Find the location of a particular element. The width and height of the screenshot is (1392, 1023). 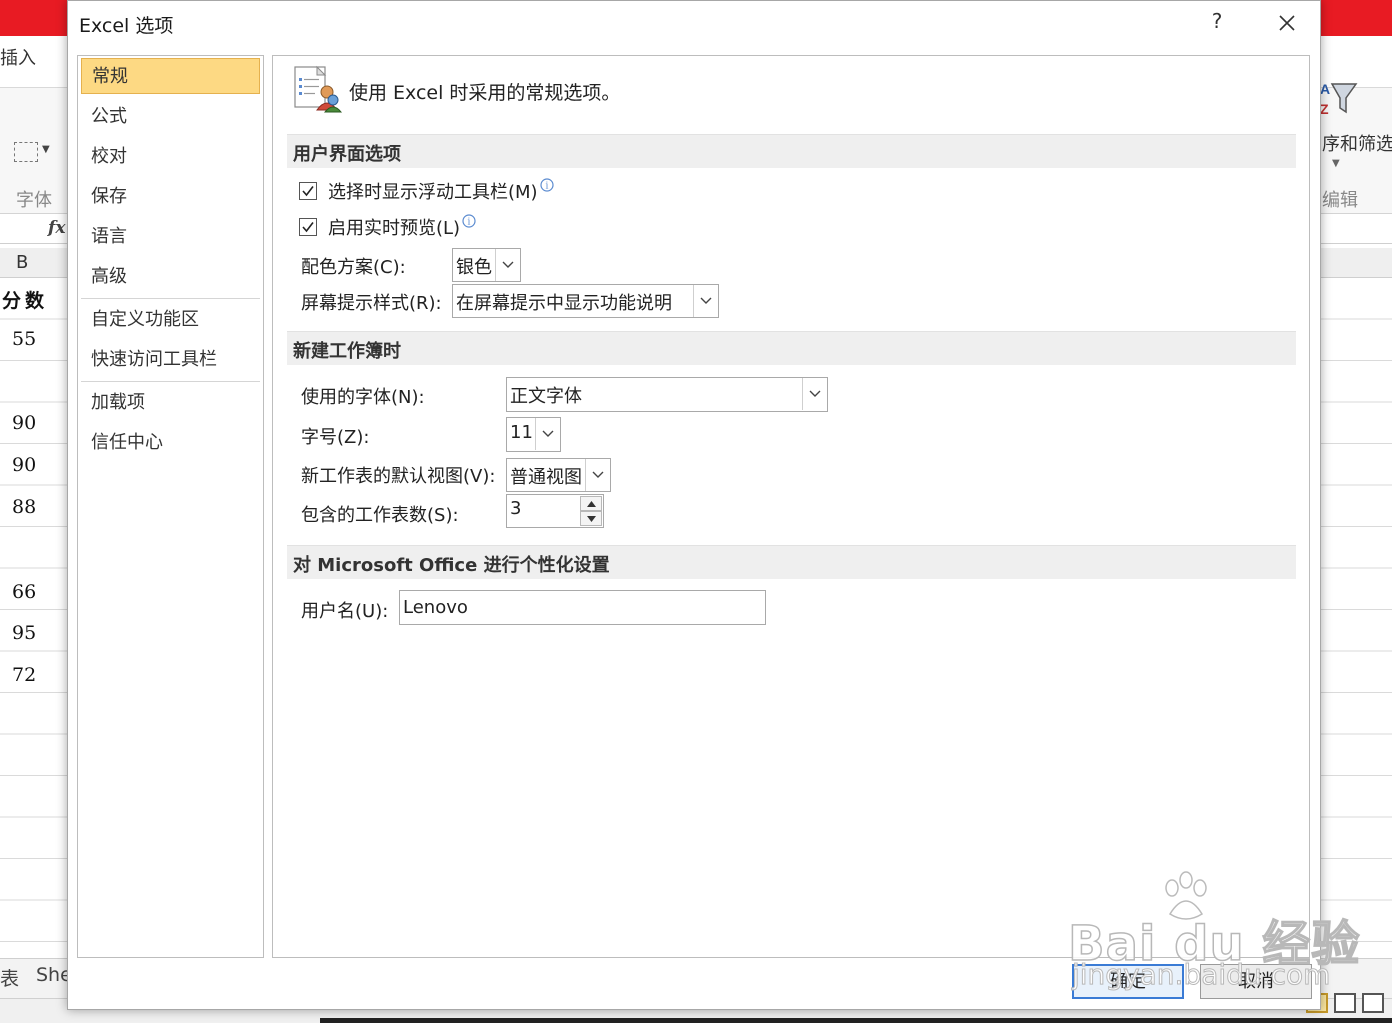

spin-down-button is located at coordinates (591, 518).